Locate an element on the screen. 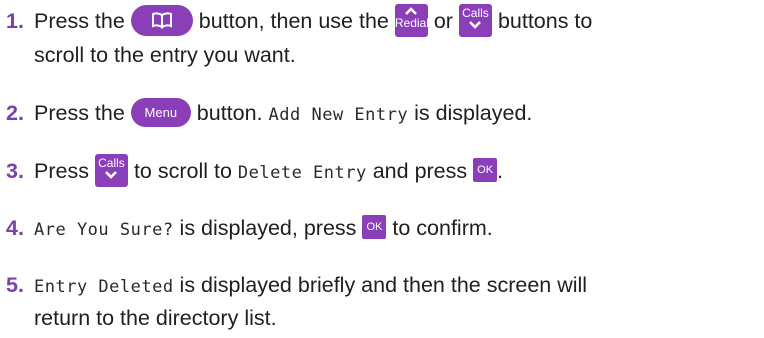  step-number: 5. is located at coordinates (15, 285).